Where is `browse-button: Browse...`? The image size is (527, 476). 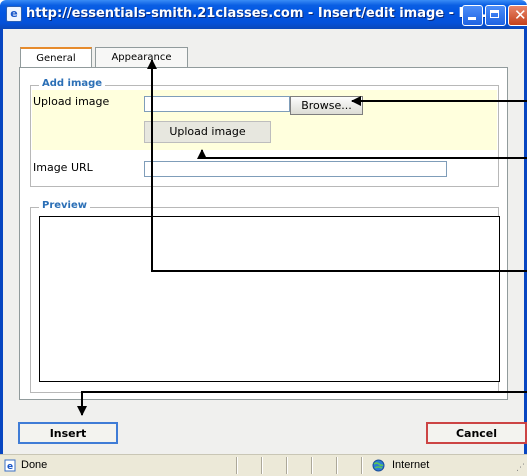
browse-button: Browse... is located at coordinates (326, 105).